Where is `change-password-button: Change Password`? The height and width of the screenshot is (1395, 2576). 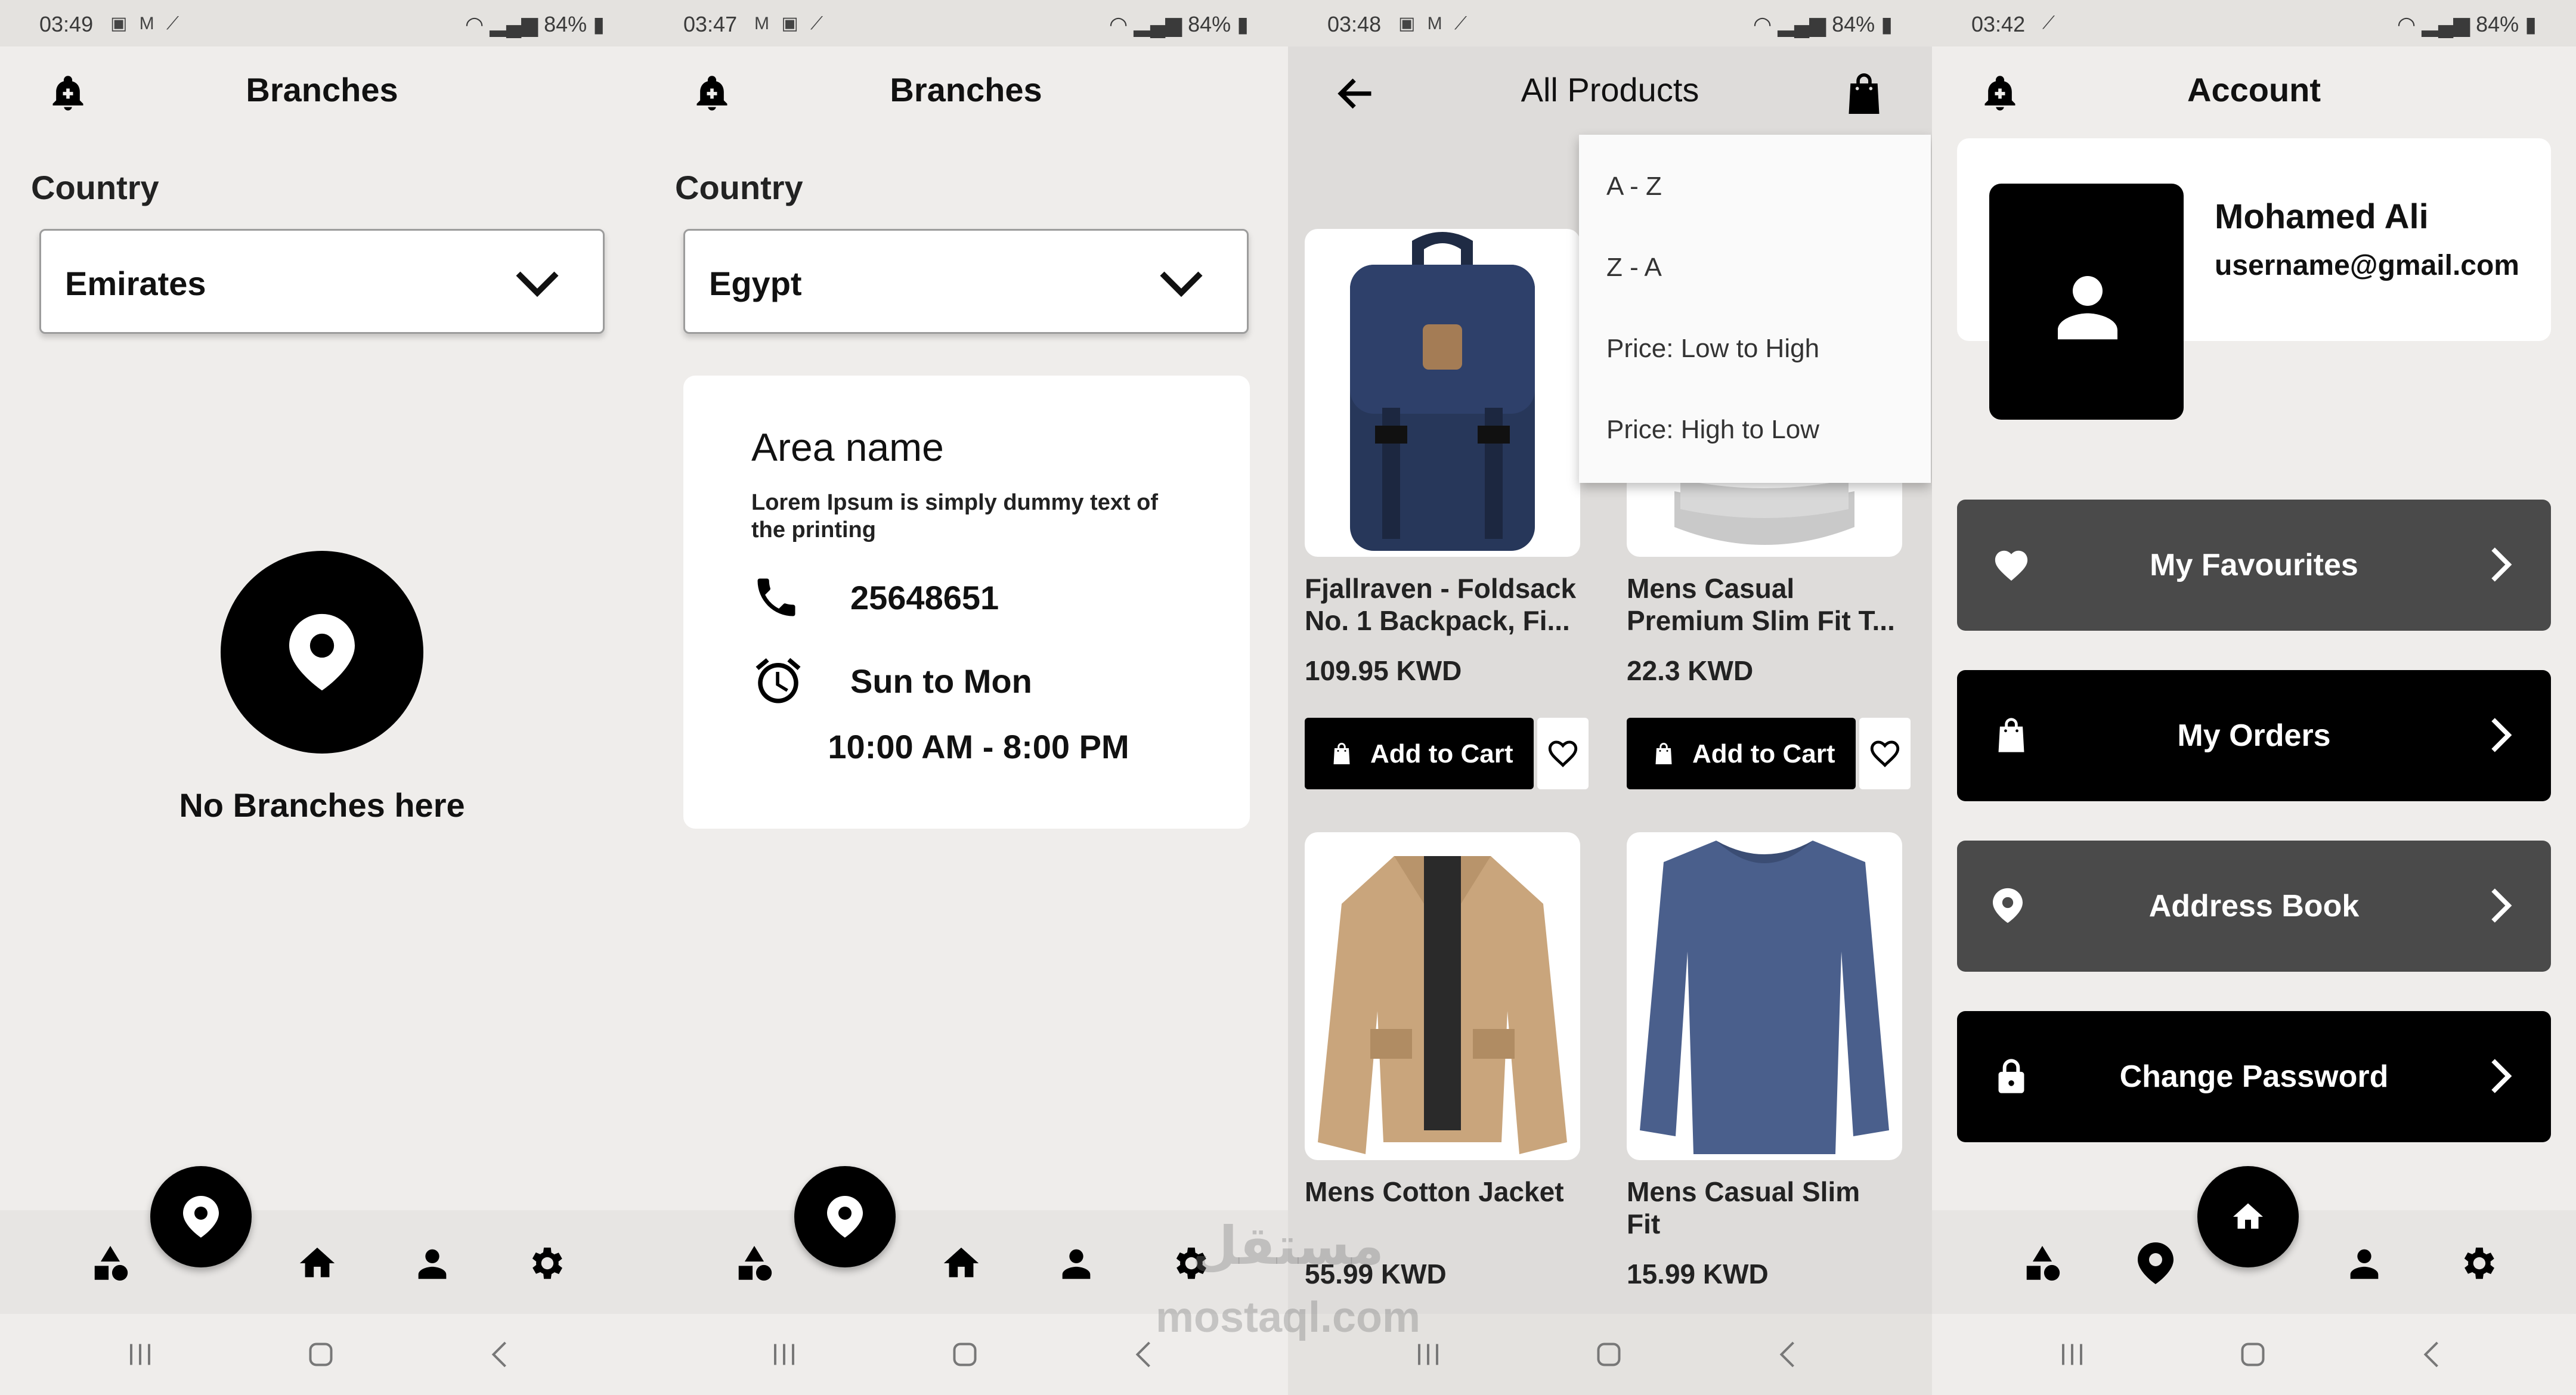
change-password-button: Change Password is located at coordinates (2254, 1076).